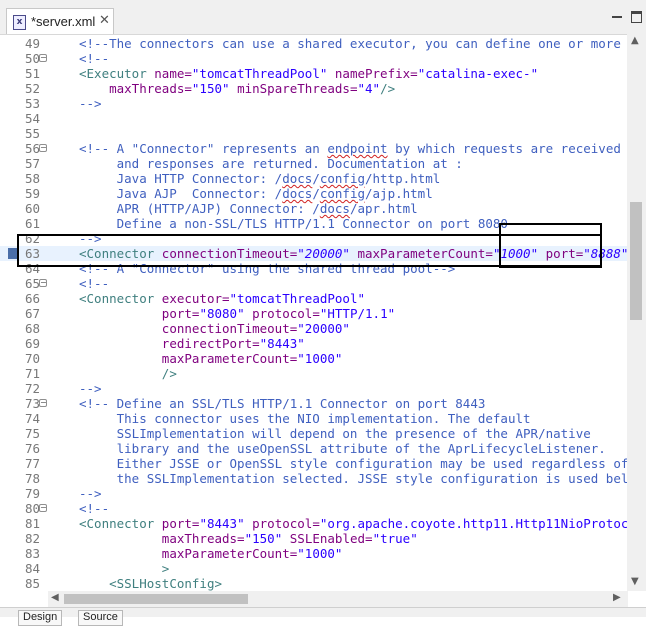 The width and height of the screenshot is (646, 626). What do you see at coordinates (314, 373) in the screenshot?
I see `code-line: 71 />` at bounding box center [314, 373].